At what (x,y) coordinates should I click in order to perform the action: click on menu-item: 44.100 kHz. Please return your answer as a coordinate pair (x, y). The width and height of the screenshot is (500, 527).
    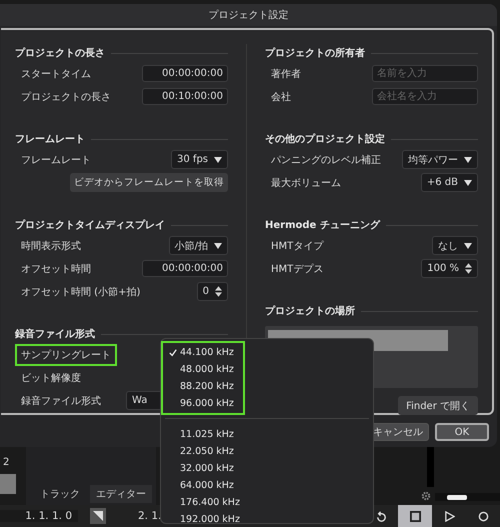
    Looking at the image, I should click on (203, 352).